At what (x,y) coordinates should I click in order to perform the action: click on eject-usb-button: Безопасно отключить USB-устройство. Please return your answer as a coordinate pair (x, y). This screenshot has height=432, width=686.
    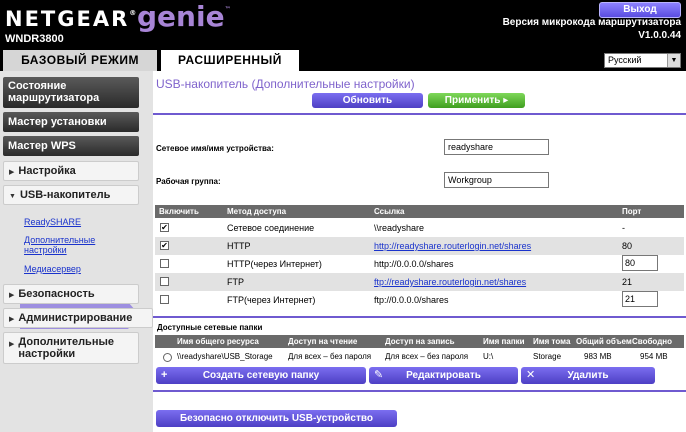
    Looking at the image, I should click on (276, 418).